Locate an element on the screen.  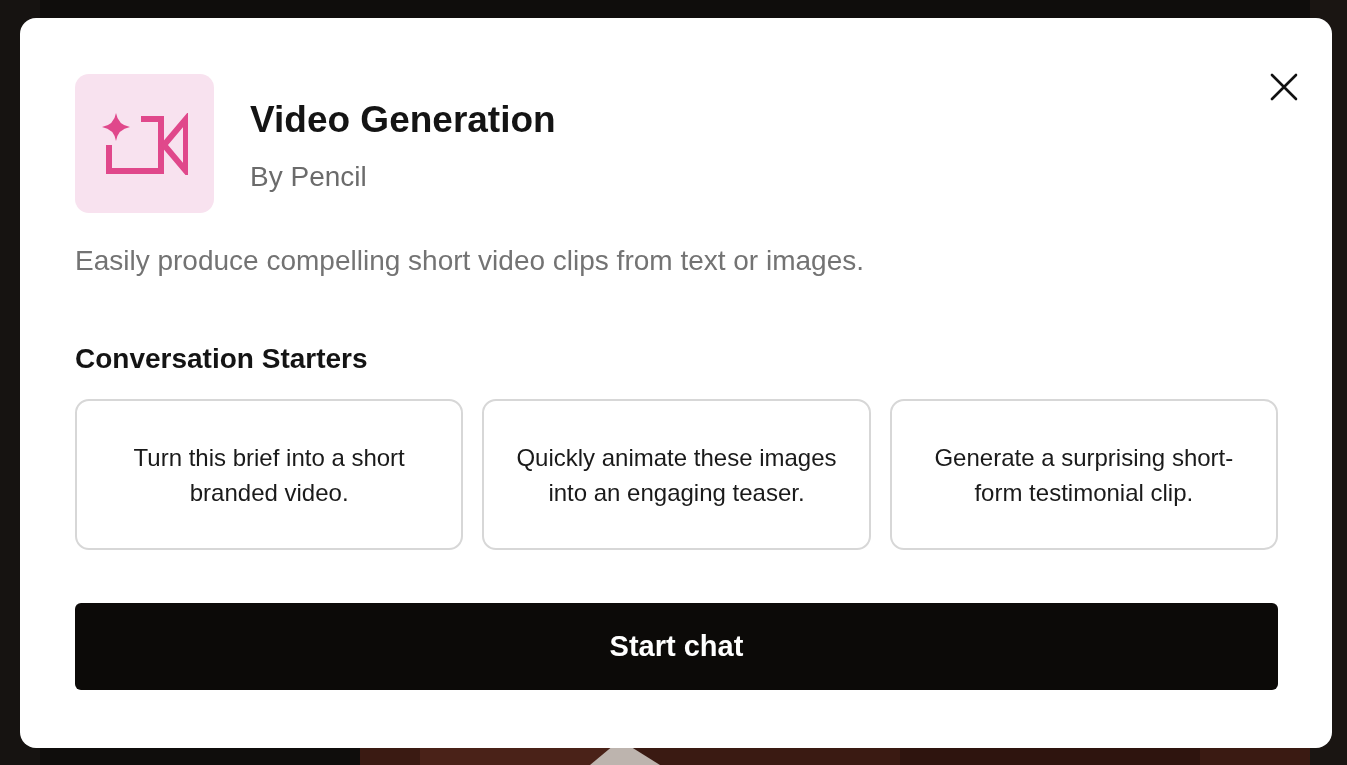
sparkle-video-camera-icon is located at coordinates (144, 143).